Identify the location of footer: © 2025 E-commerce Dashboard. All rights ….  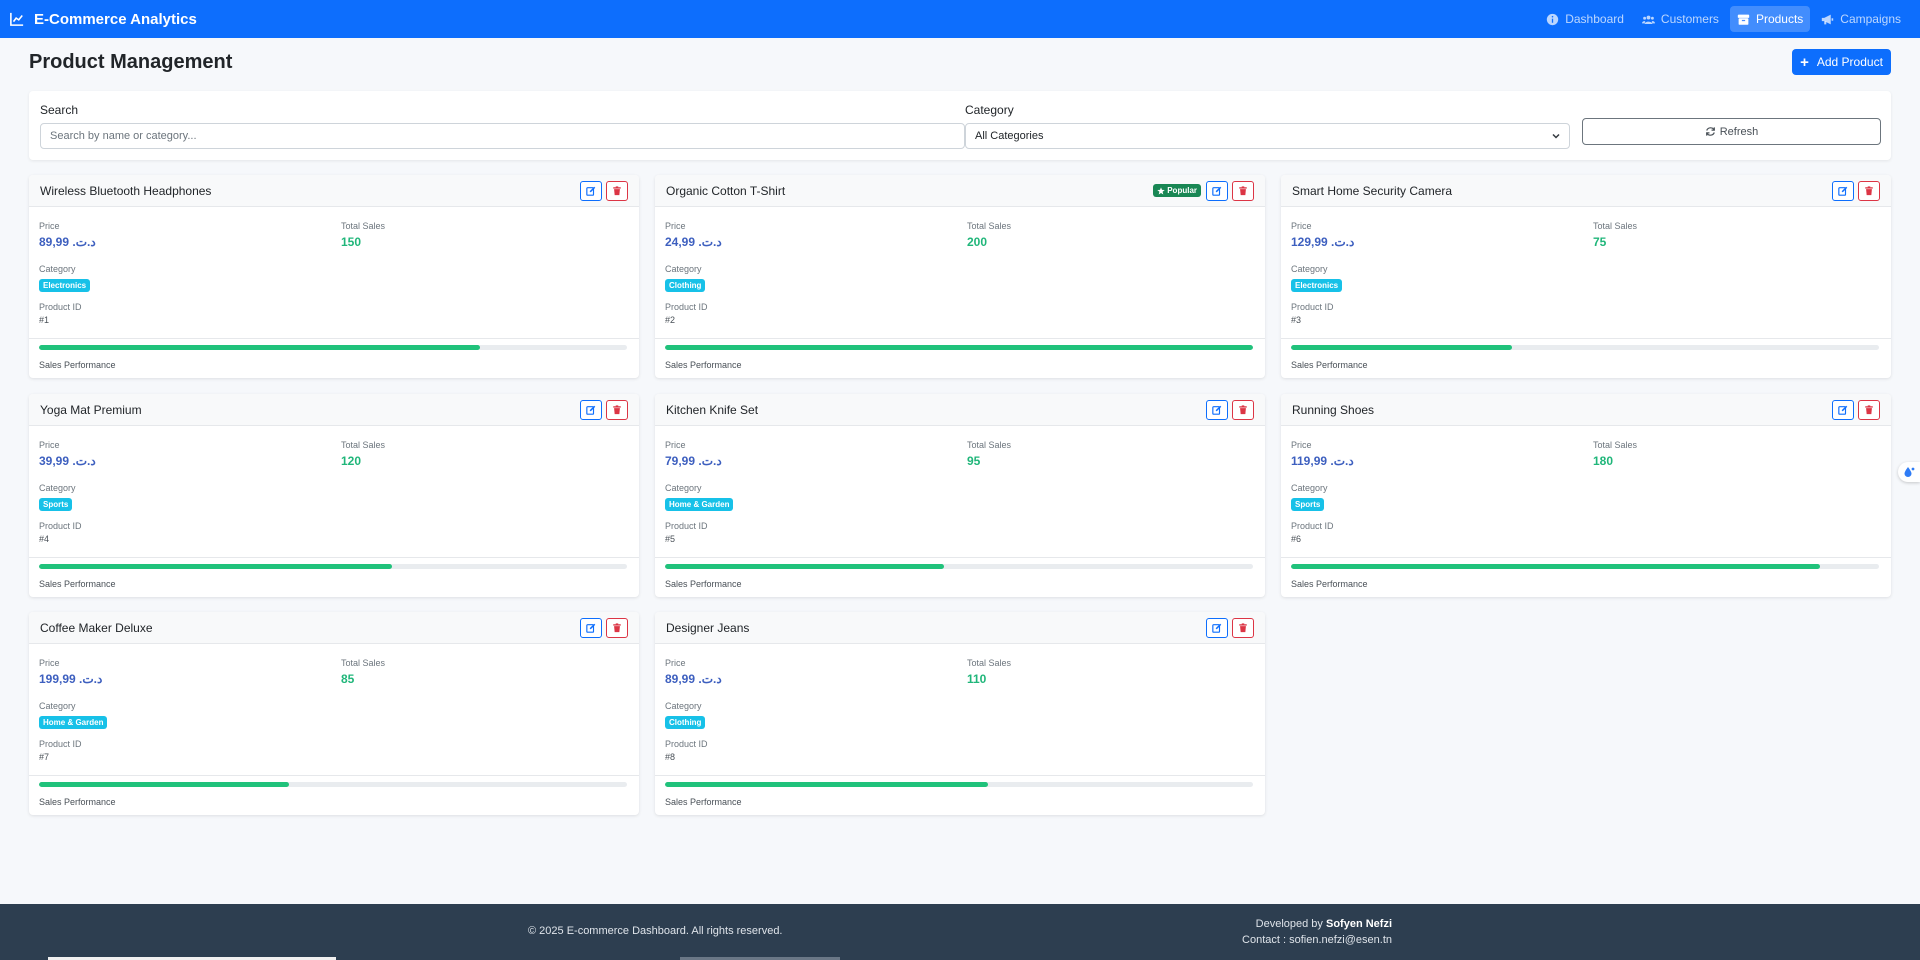
(960, 932).